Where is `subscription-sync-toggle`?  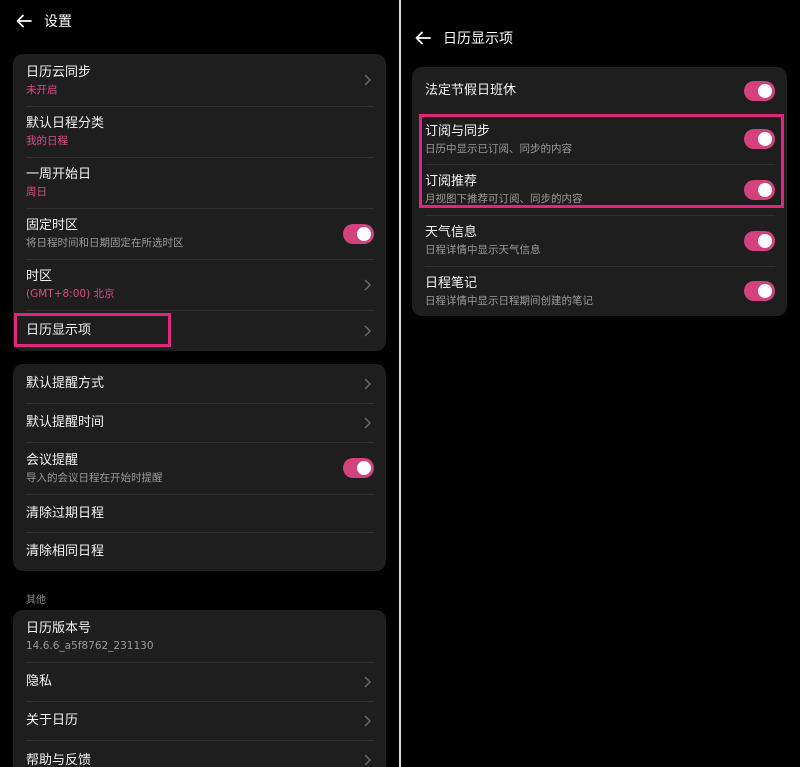 subscription-sync-toggle is located at coordinates (759, 139).